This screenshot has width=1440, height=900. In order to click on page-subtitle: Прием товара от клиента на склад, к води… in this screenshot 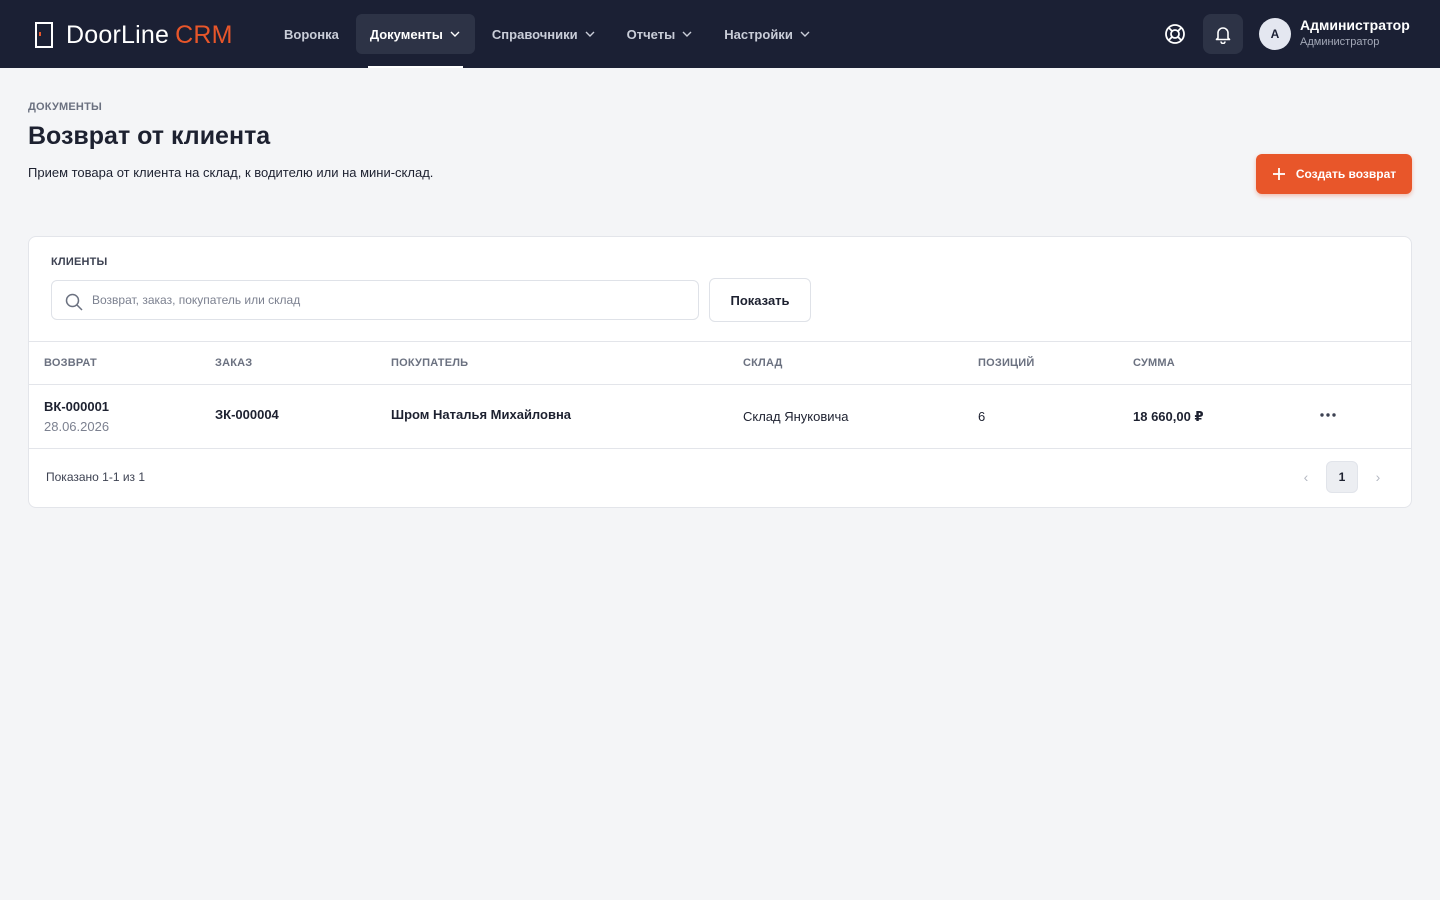, I will do `click(231, 172)`.